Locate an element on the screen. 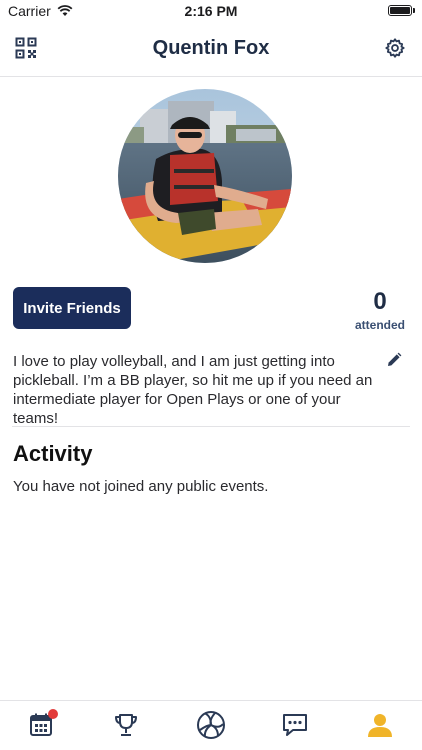 The width and height of the screenshot is (422, 750). attended-count: 0 is located at coordinates (380, 301).